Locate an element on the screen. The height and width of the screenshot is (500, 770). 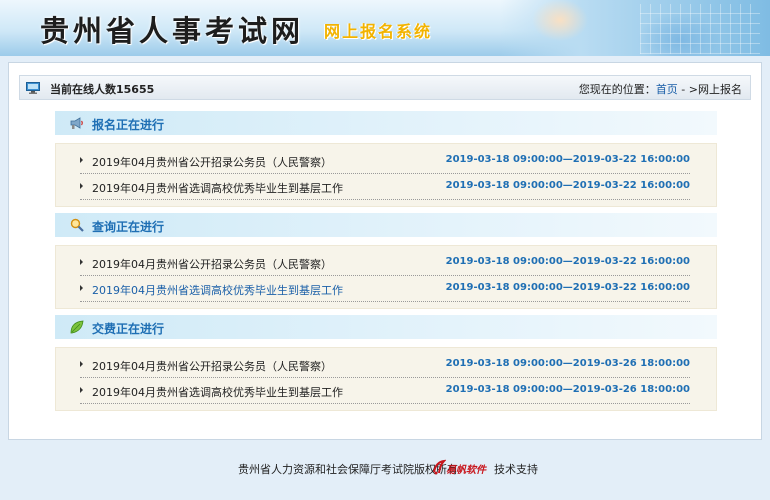
section-header: 查询正在进行 is located at coordinates (386, 225).